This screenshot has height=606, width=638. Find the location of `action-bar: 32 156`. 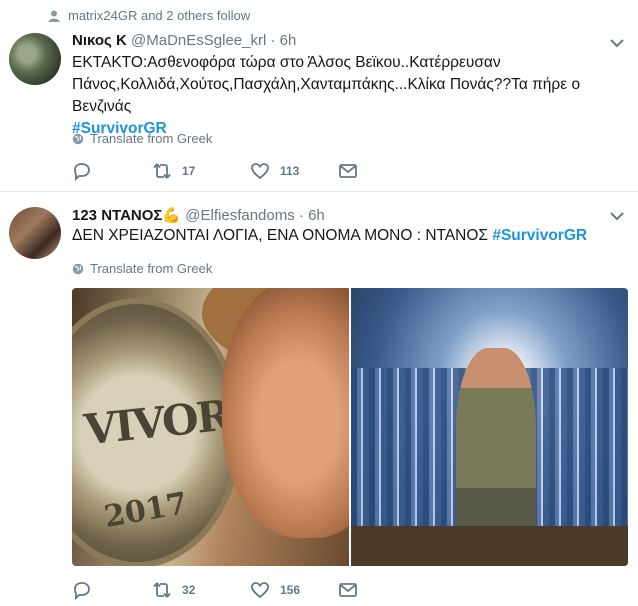

action-bar: 32 156 is located at coordinates (215, 590).